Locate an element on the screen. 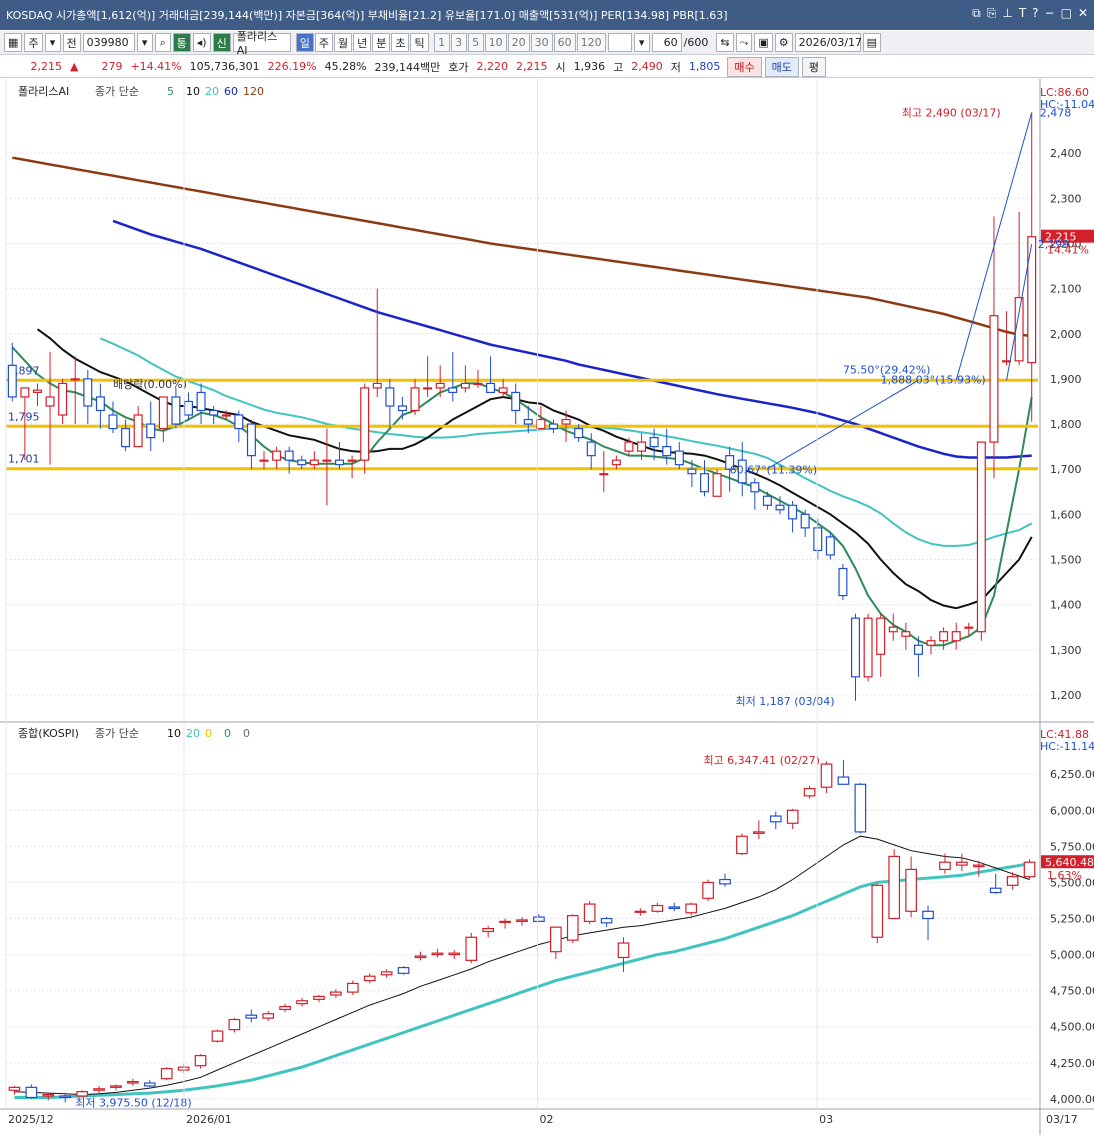 This screenshot has height=1135, width=1094. count-dropdown-icon: ▾ is located at coordinates (641, 42).